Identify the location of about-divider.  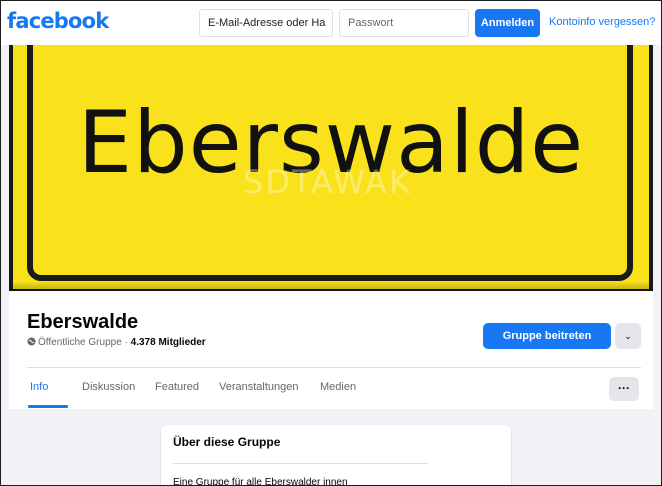
(300, 463).